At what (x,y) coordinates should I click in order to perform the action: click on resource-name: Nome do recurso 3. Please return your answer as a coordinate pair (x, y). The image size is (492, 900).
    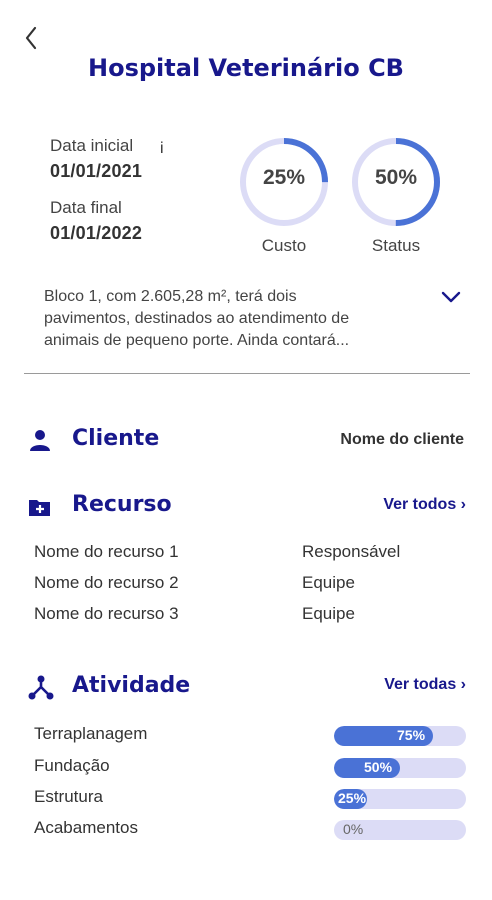
    Looking at the image, I should click on (106, 613).